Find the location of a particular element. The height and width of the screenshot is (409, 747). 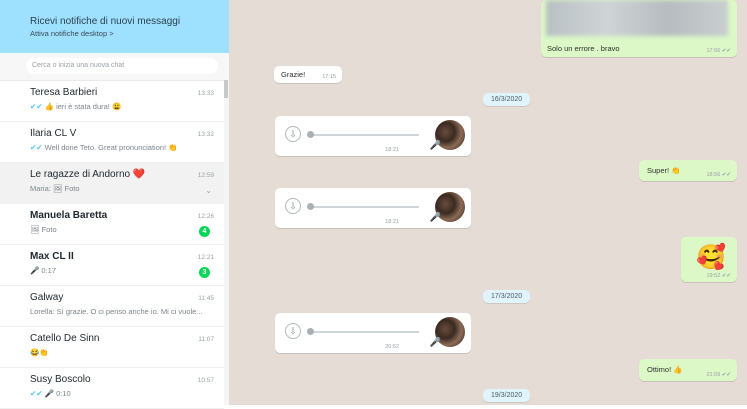

scrollbar-thumb is located at coordinates (226, 89).